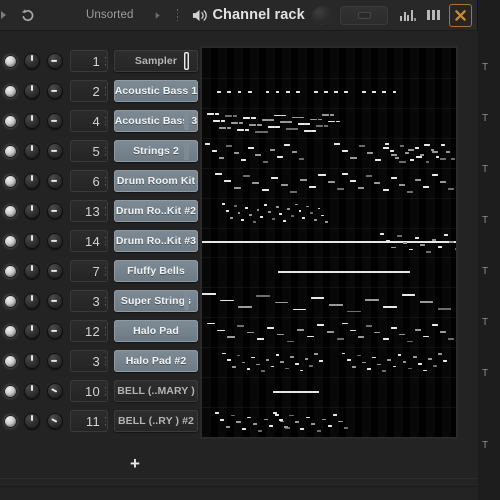 The image size is (500, 500). Describe the element at coordinates (177, 15) in the screenshot. I see `vertical-dots-icon` at that location.